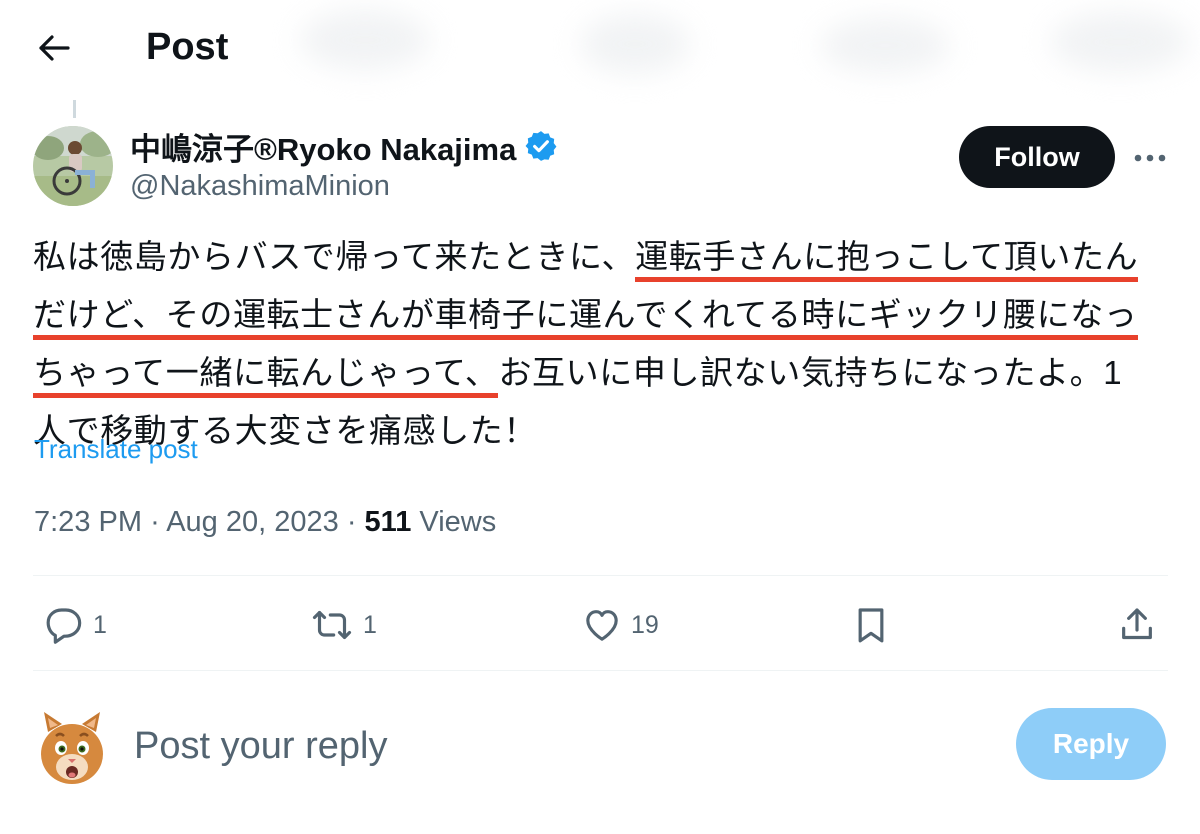  I want to click on post-time: 7:23 PM, so click(88, 522).